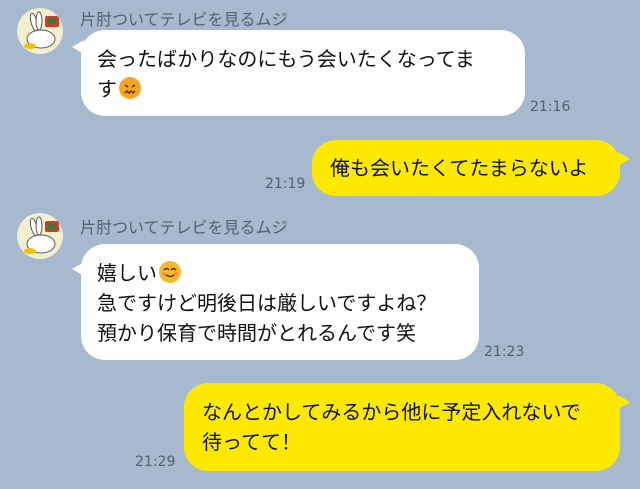  What do you see at coordinates (550, 107) in the screenshot?
I see `timestamp: 21:16` at bounding box center [550, 107].